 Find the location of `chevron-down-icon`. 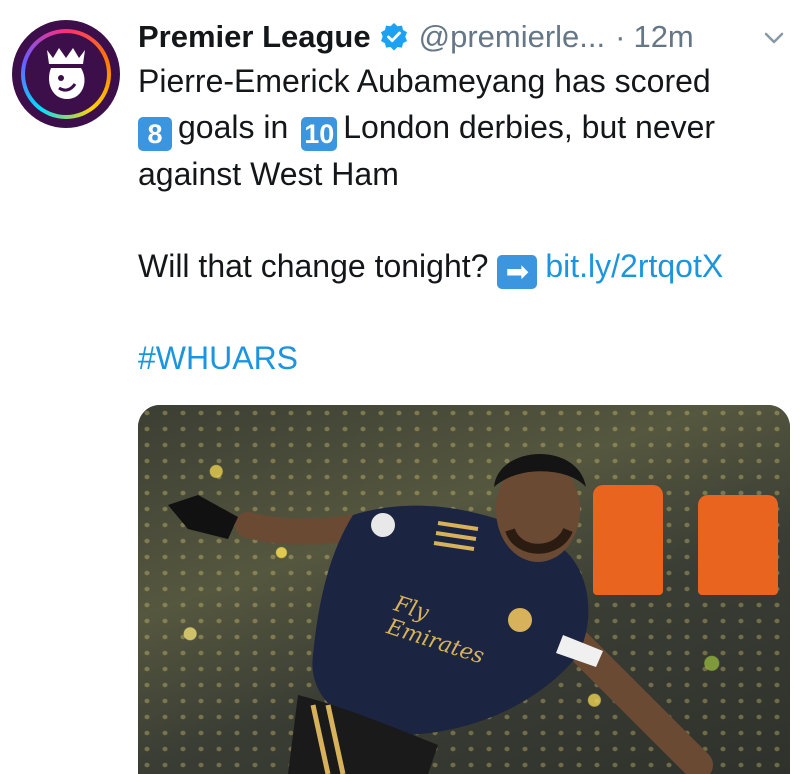

chevron-down-icon is located at coordinates (774, 38).